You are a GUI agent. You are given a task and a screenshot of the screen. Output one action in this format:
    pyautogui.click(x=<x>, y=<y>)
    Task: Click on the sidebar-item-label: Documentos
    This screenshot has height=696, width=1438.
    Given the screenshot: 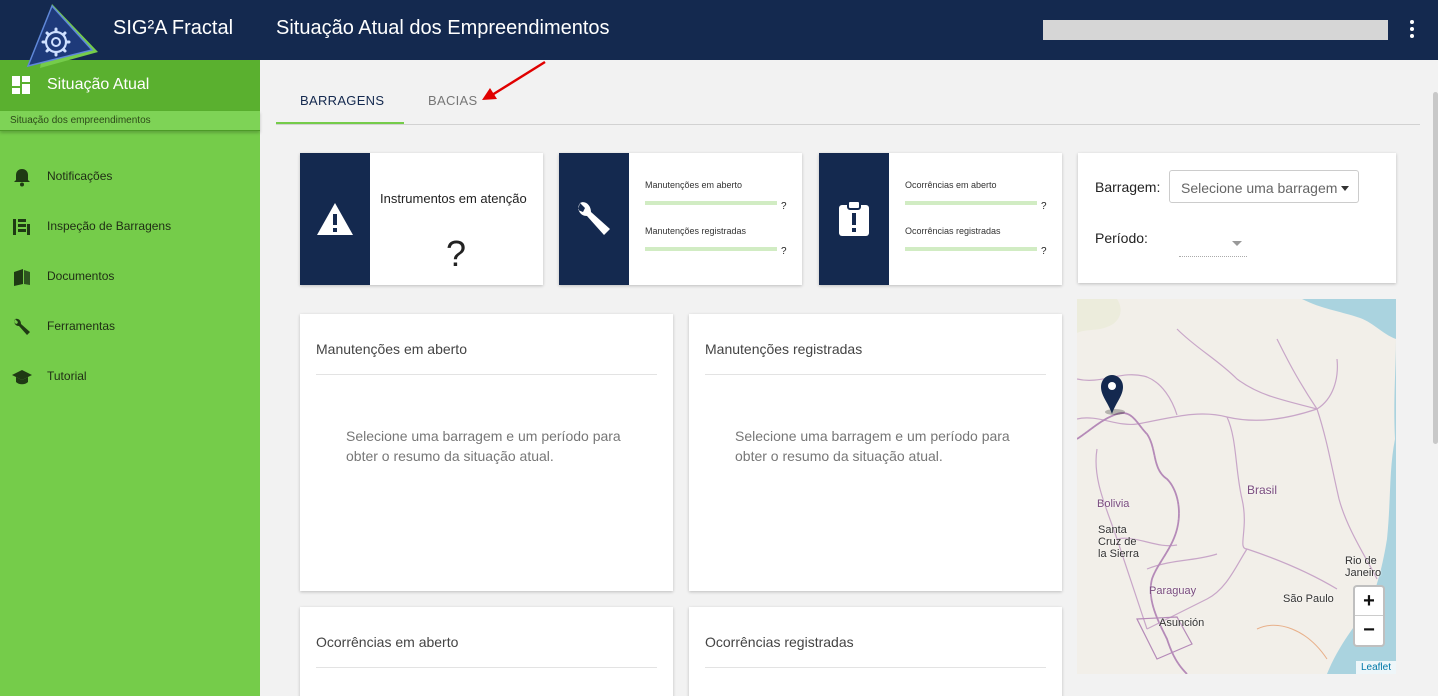 What is the action you would take?
    pyautogui.click(x=81, y=276)
    